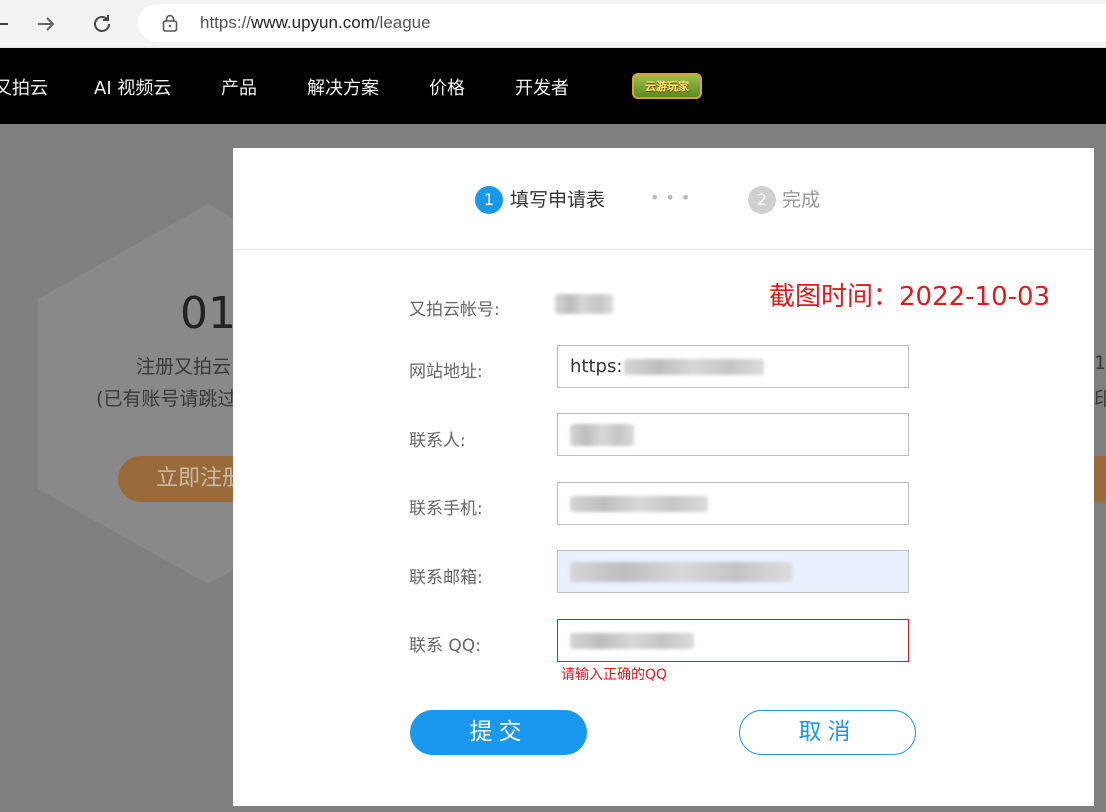 The image size is (1106, 812). I want to click on screenshot-timestamp: 截图时间：2022-10-03, so click(910, 297).